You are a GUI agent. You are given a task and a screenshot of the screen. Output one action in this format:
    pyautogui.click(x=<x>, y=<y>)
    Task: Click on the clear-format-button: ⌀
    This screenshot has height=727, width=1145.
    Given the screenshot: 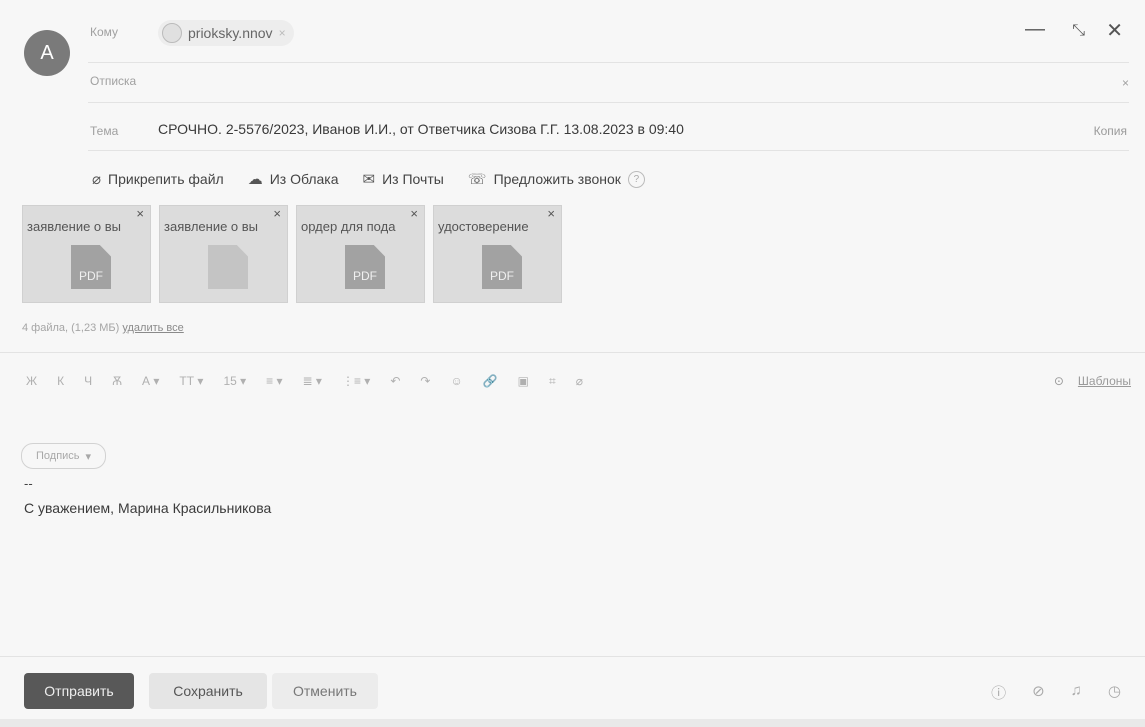 What is the action you would take?
    pyautogui.click(x=579, y=381)
    